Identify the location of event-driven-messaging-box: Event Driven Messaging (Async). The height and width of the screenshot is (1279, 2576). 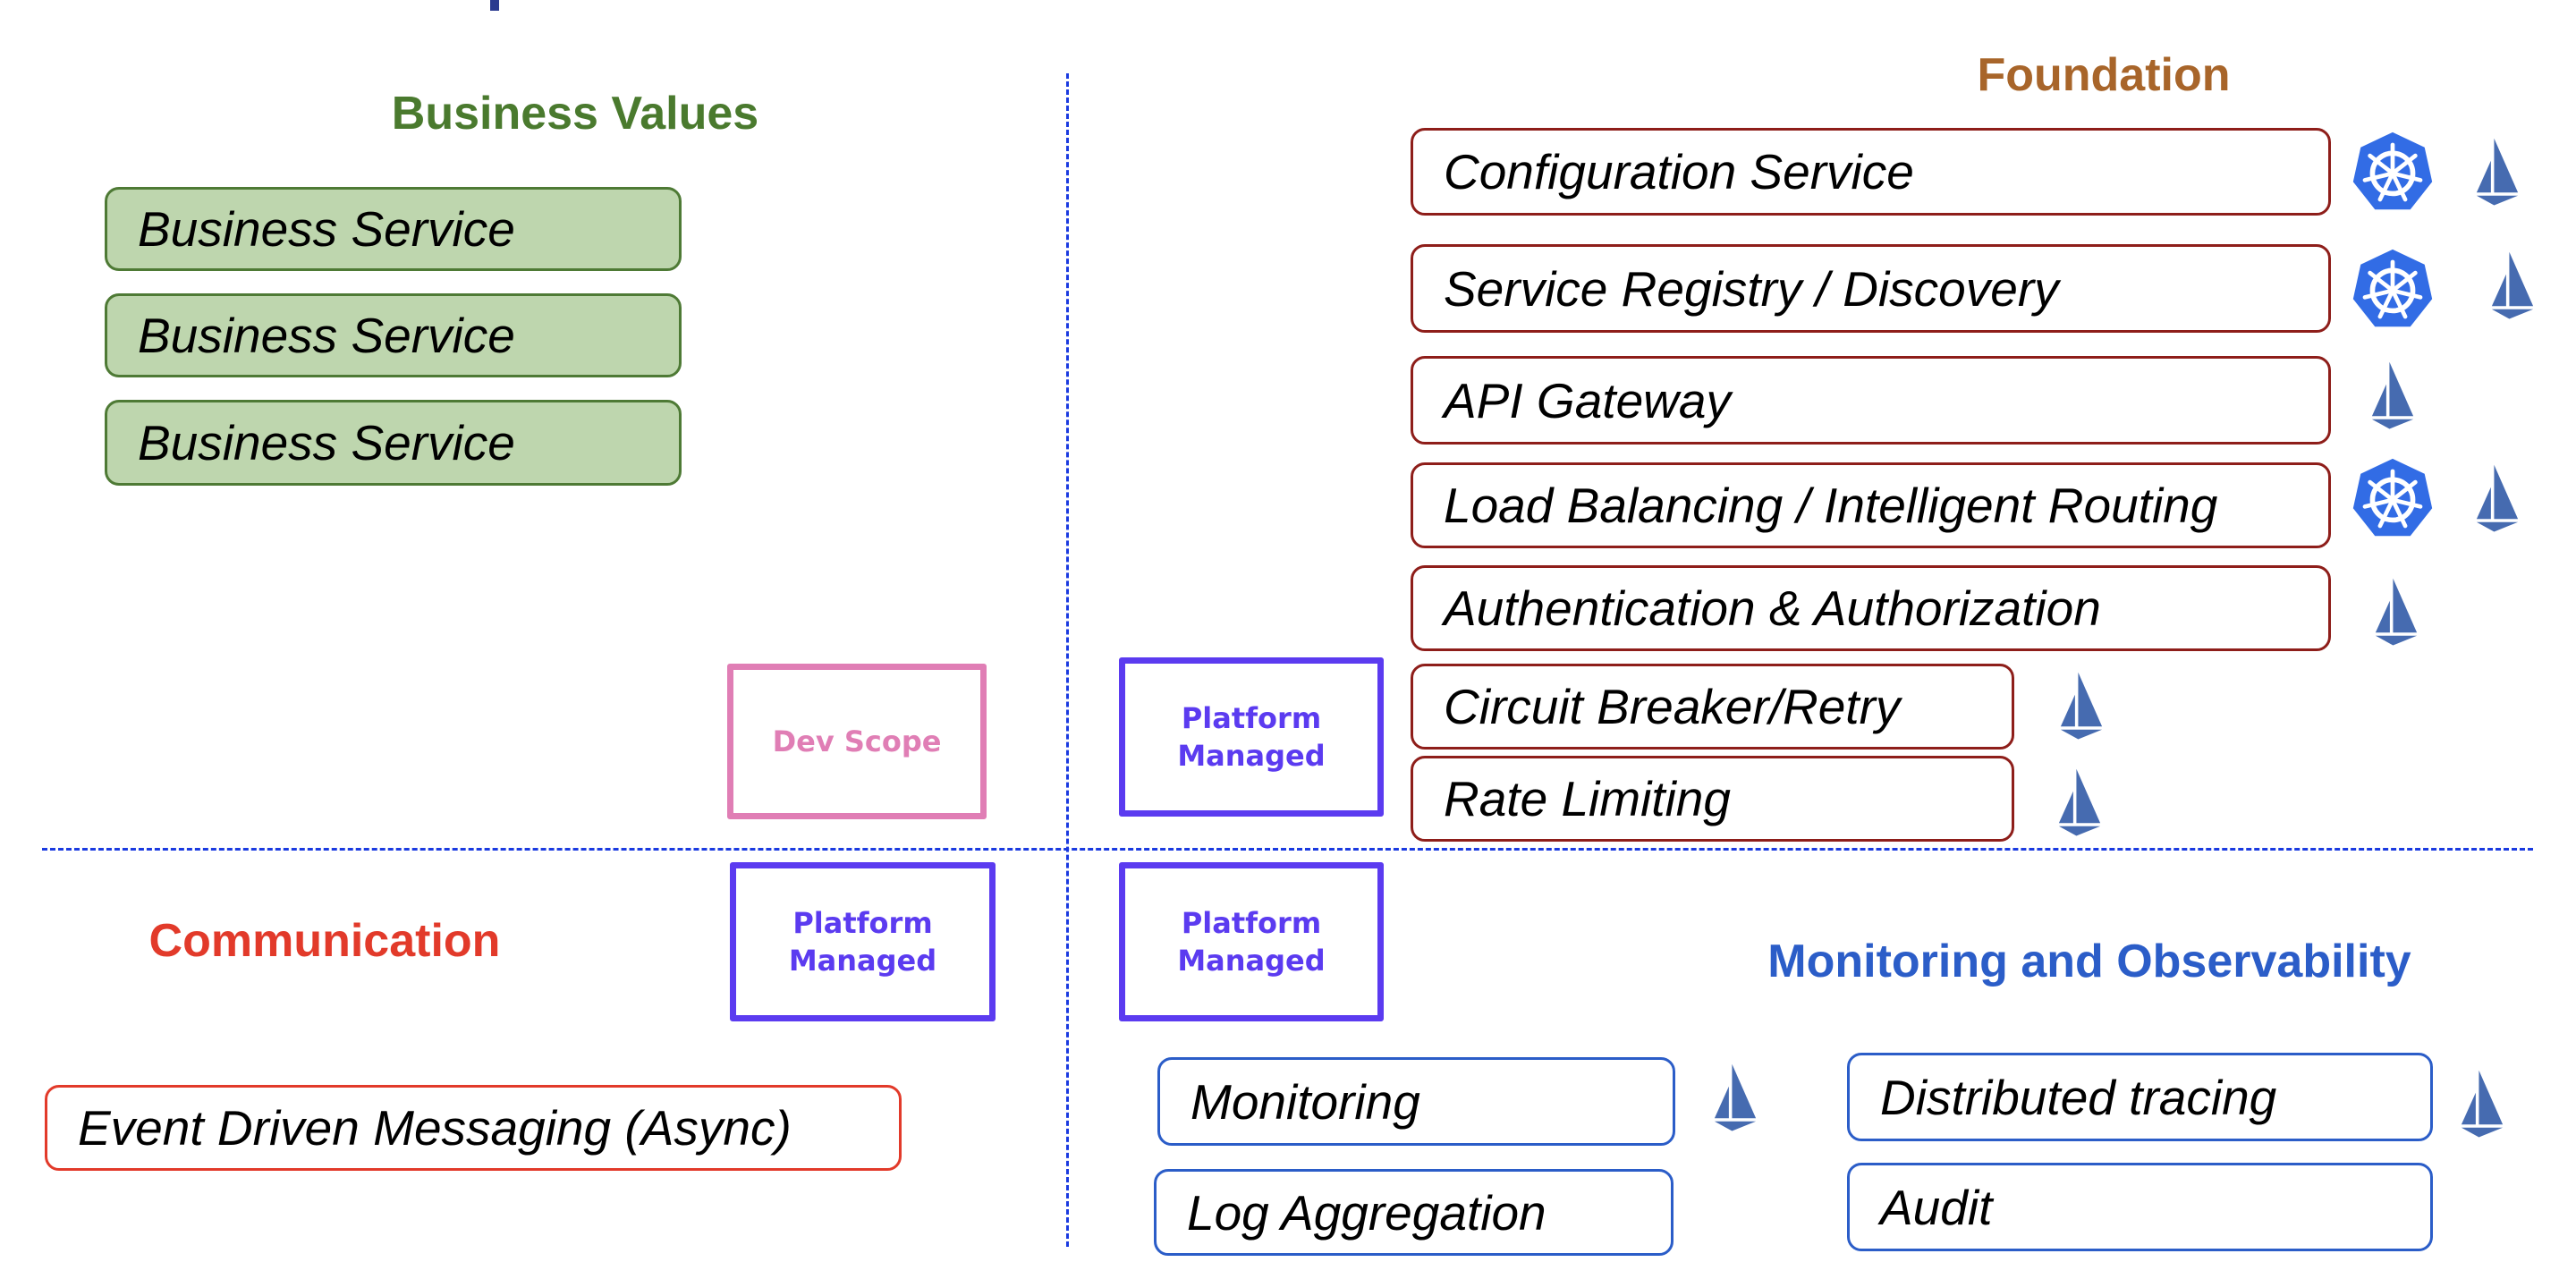
(473, 1128).